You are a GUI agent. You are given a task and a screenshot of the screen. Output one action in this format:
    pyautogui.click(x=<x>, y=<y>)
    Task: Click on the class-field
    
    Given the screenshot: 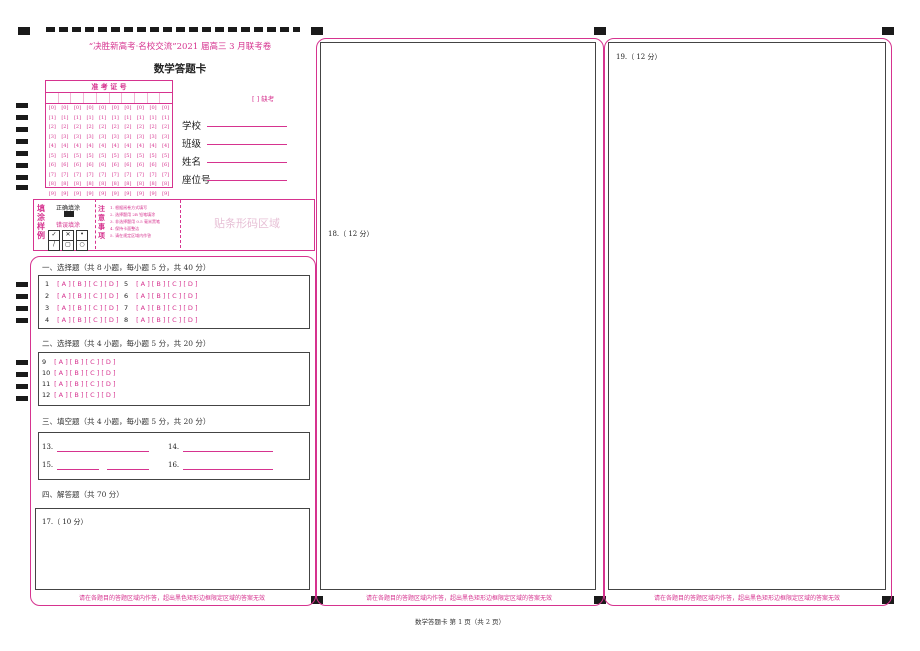 What is the action you would take?
    pyautogui.click(x=247, y=144)
    